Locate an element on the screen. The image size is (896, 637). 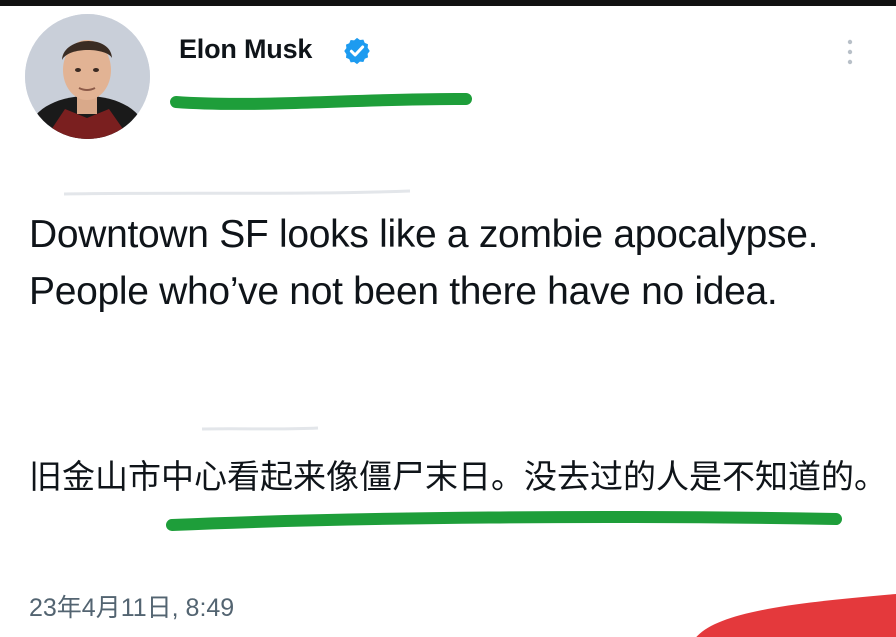
avatar is located at coordinates (87, 76).